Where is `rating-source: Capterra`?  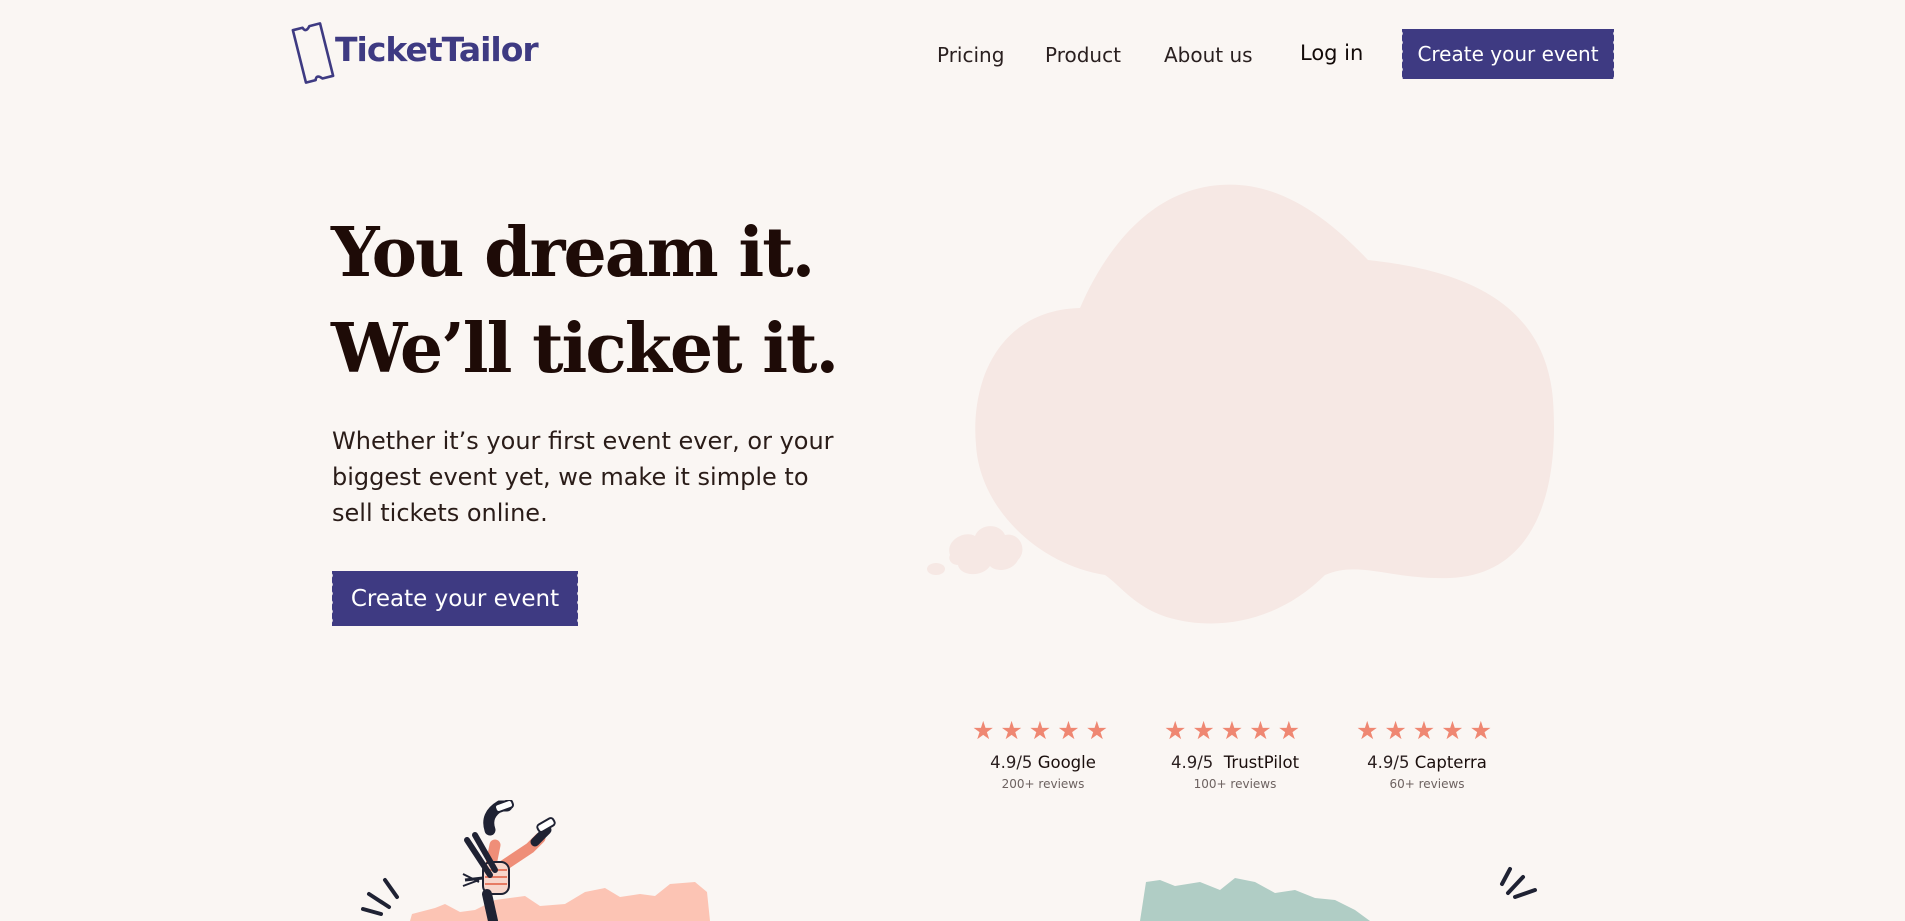 rating-source: Capterra is located at coordinates (1450, 762).